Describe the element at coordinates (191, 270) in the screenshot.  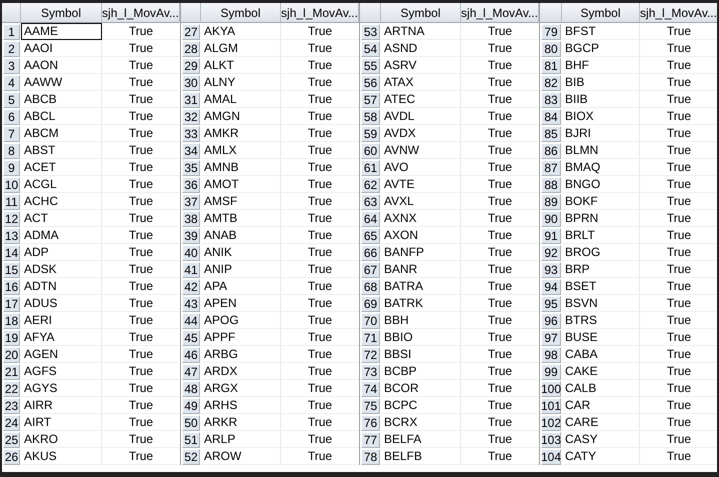
I see `row-number: 41` at that location.